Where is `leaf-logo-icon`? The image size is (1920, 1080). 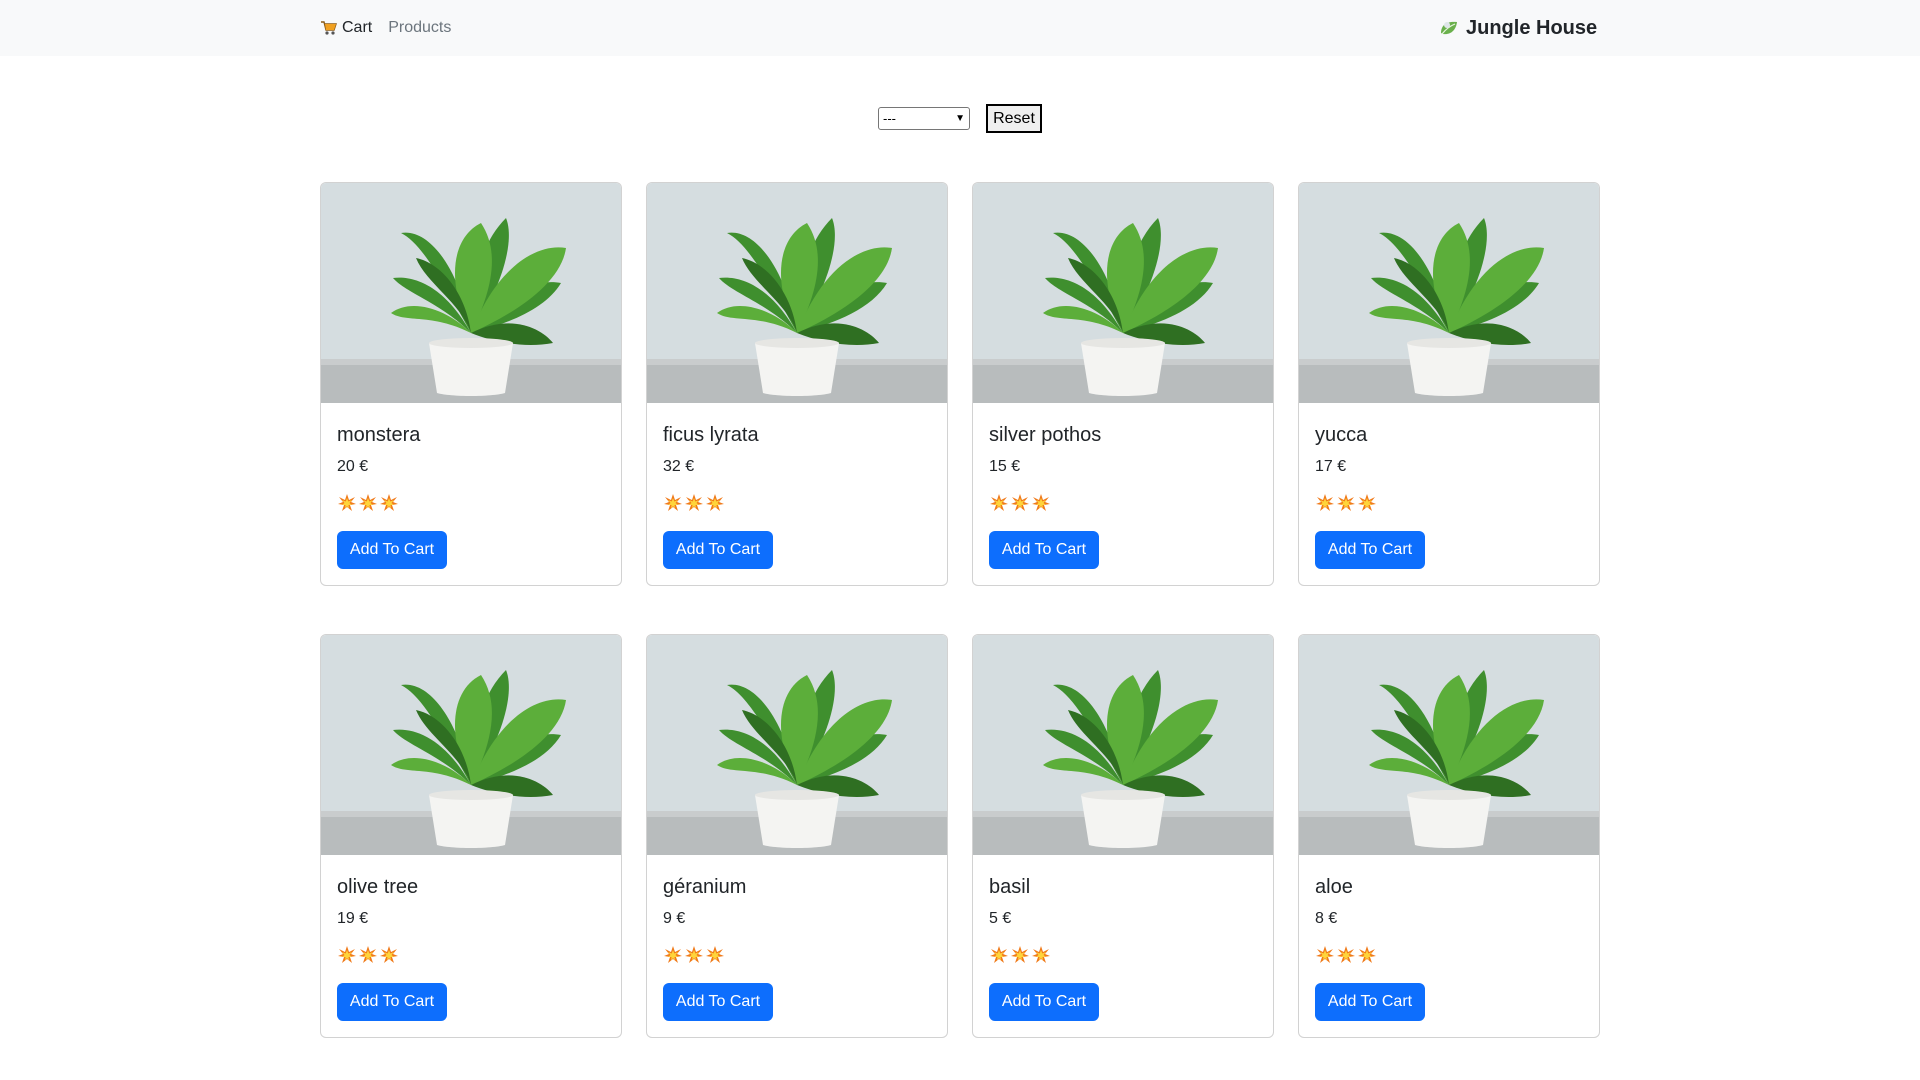 leaf-logo-icon is located at coordinates (1449, 28).